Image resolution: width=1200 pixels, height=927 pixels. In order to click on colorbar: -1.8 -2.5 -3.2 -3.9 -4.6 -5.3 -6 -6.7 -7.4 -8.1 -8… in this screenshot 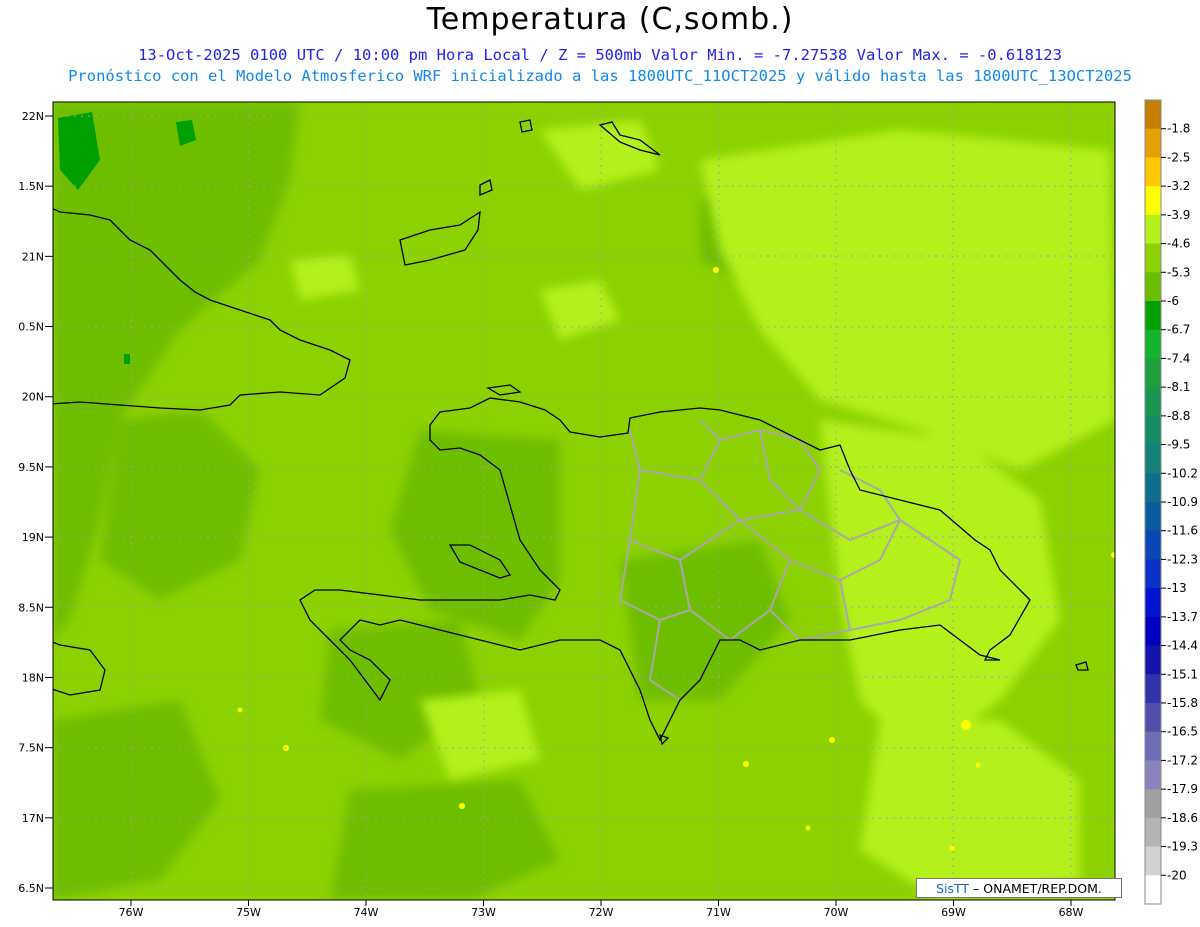, I will do `click(1171, 502)`.